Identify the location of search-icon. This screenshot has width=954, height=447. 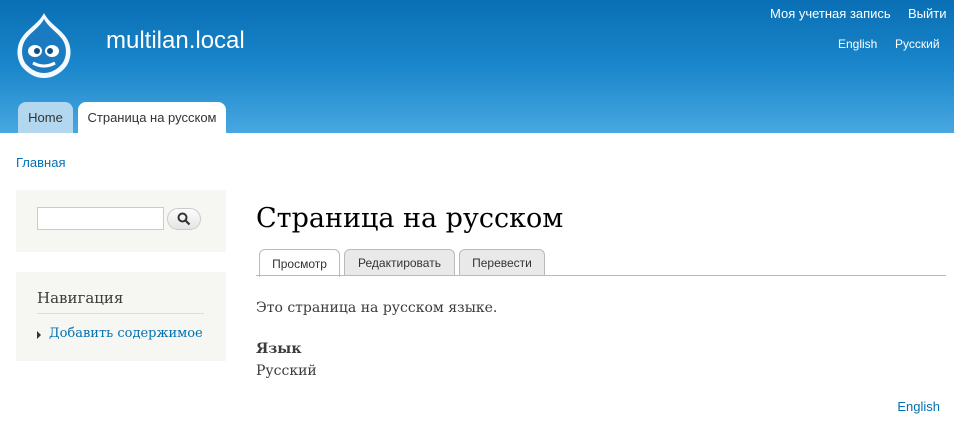
(184, 219).